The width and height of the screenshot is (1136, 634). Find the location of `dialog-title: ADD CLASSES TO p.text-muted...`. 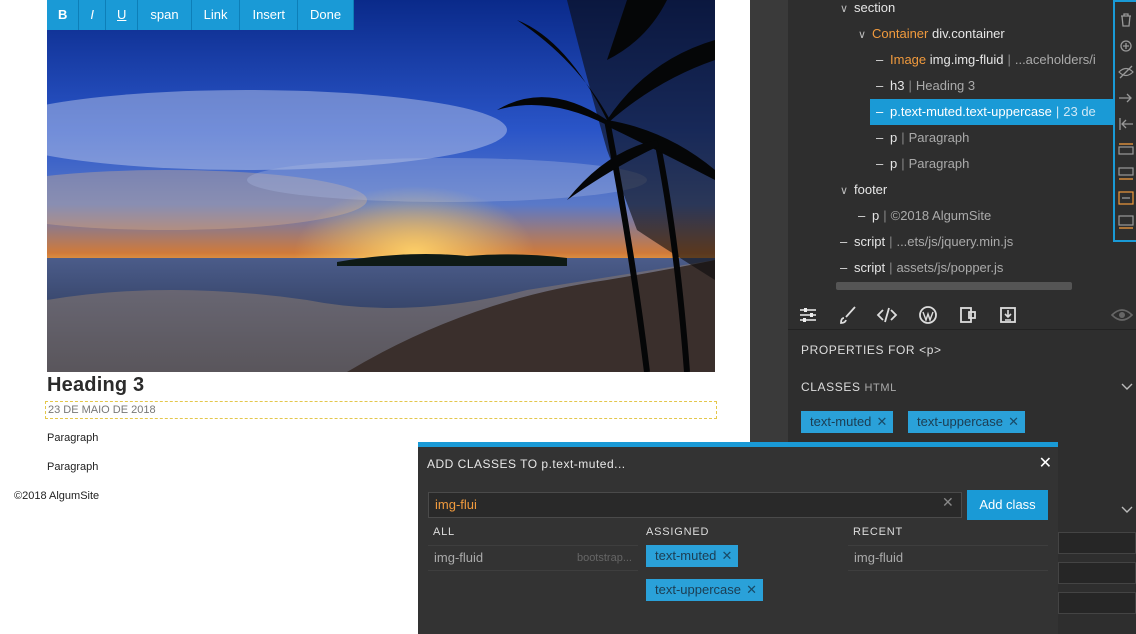

dialog-title: ADD CLASSES TO p.text-muted... is located at coordinates (526, 464).